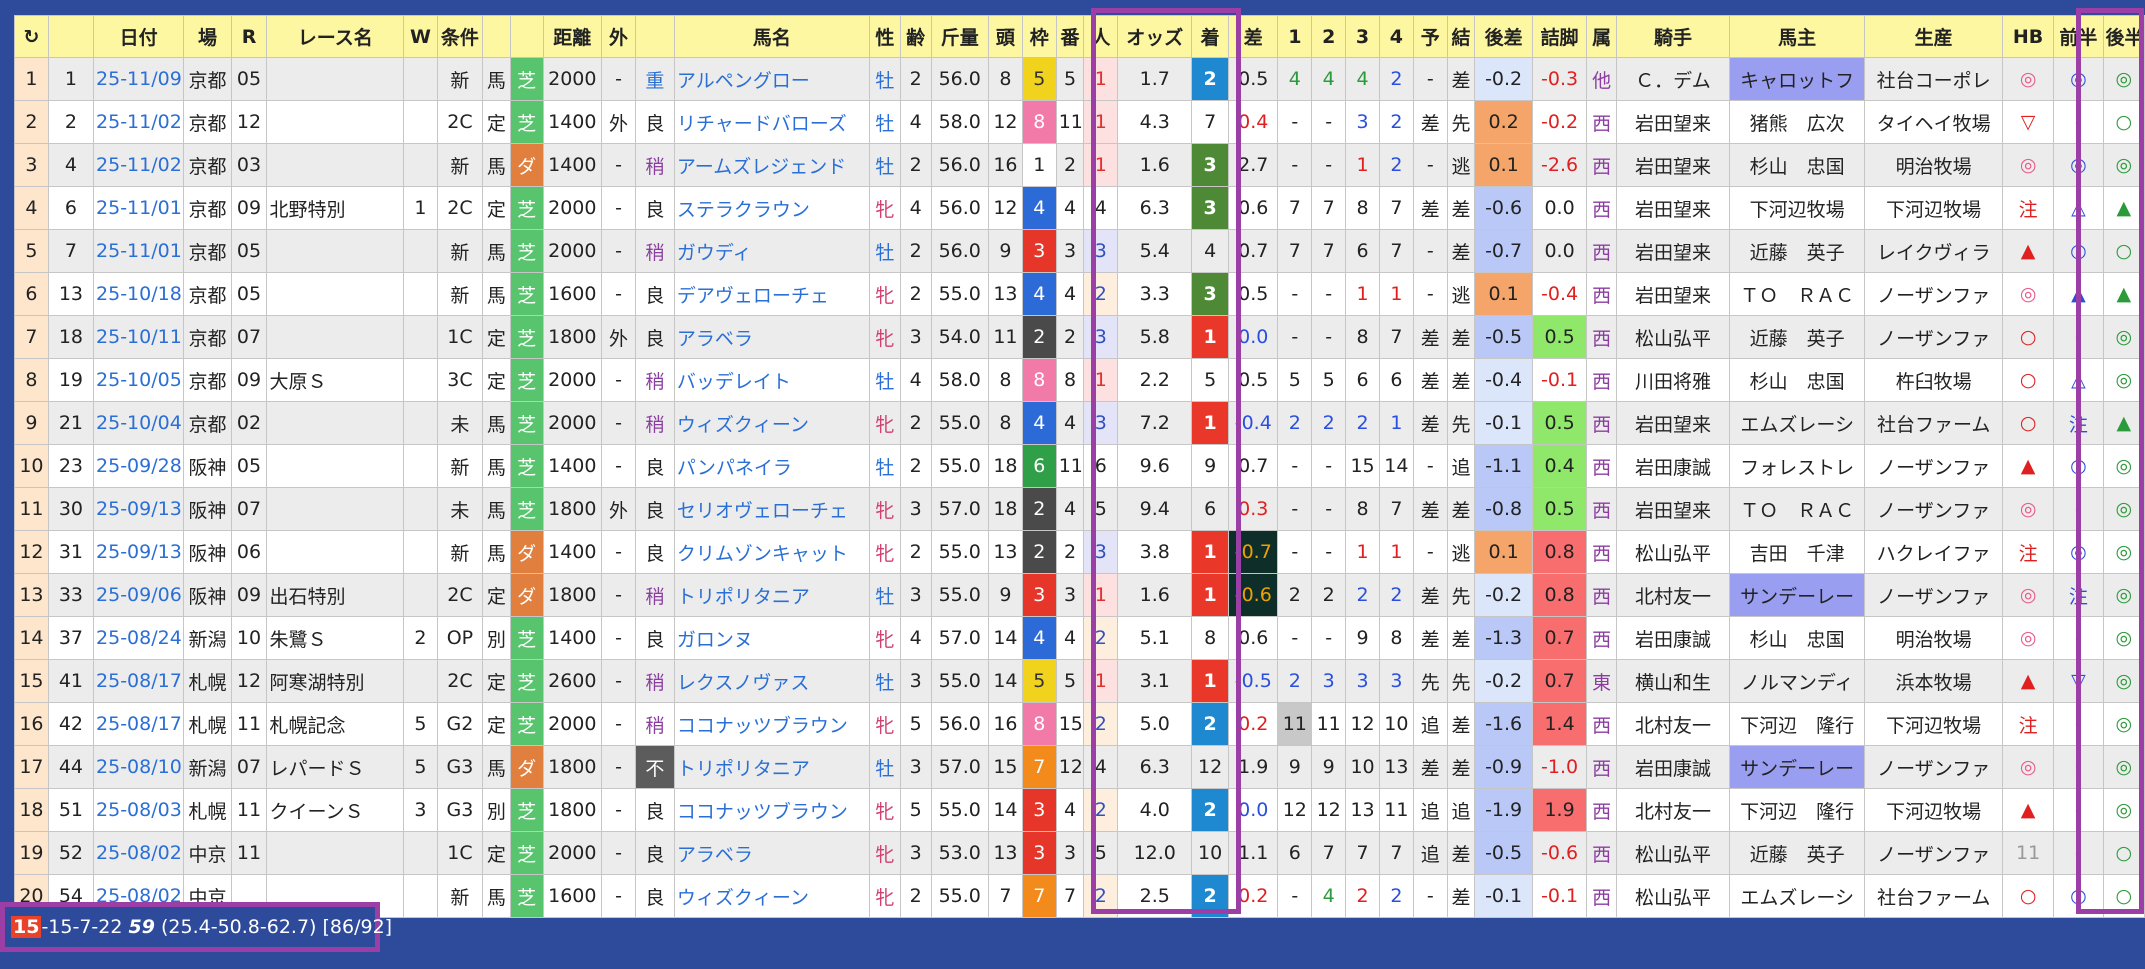 Image resolution: width=2145 pixels, height=969 pixels. Describe the element at coordinates (771, 165) in the screenshot. I see `cell-horse-name: アームズレジェンド` at that location.